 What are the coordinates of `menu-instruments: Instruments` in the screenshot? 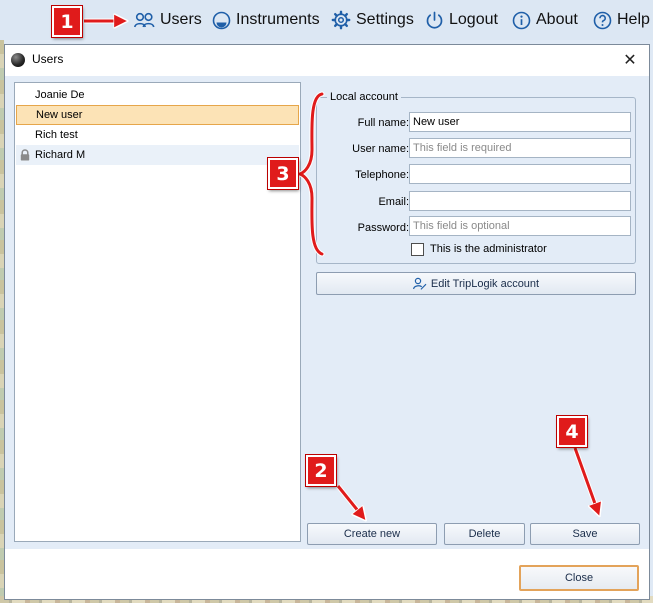 It's located at (266, 20).